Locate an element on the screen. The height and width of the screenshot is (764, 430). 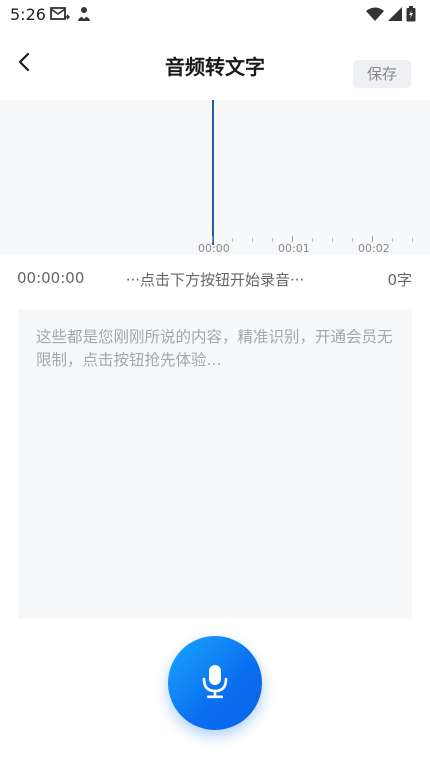
wifi-icon is located at coordinates (375, 14).